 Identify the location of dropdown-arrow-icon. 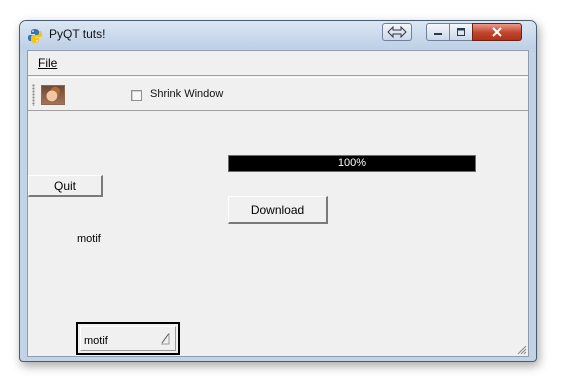
(165, 339).